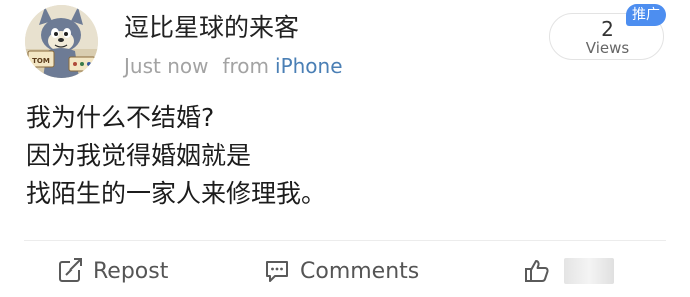 This screenshot has width=690, height=297. What do you see at coordinates (139, 155) in the screenshot?
I see `post-line: 因为我觉得婚姻就是` at bounding box center [139, 155].